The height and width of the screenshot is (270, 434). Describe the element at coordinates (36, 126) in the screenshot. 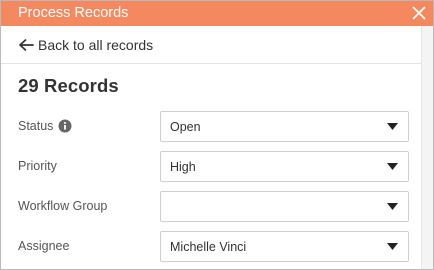

I see `status-label-text: Status` at that location.